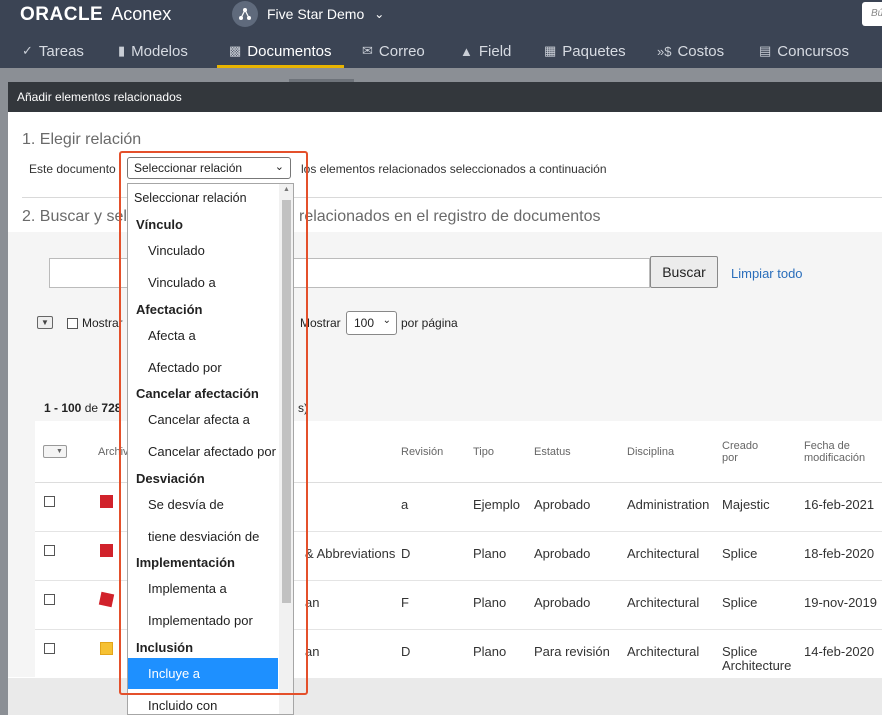 The height and width of the screenshot is (715, 882). Describe the element at coordinates (320, 323) in the screenshot. I see `show-per-page-label: Mostrar` at that location.